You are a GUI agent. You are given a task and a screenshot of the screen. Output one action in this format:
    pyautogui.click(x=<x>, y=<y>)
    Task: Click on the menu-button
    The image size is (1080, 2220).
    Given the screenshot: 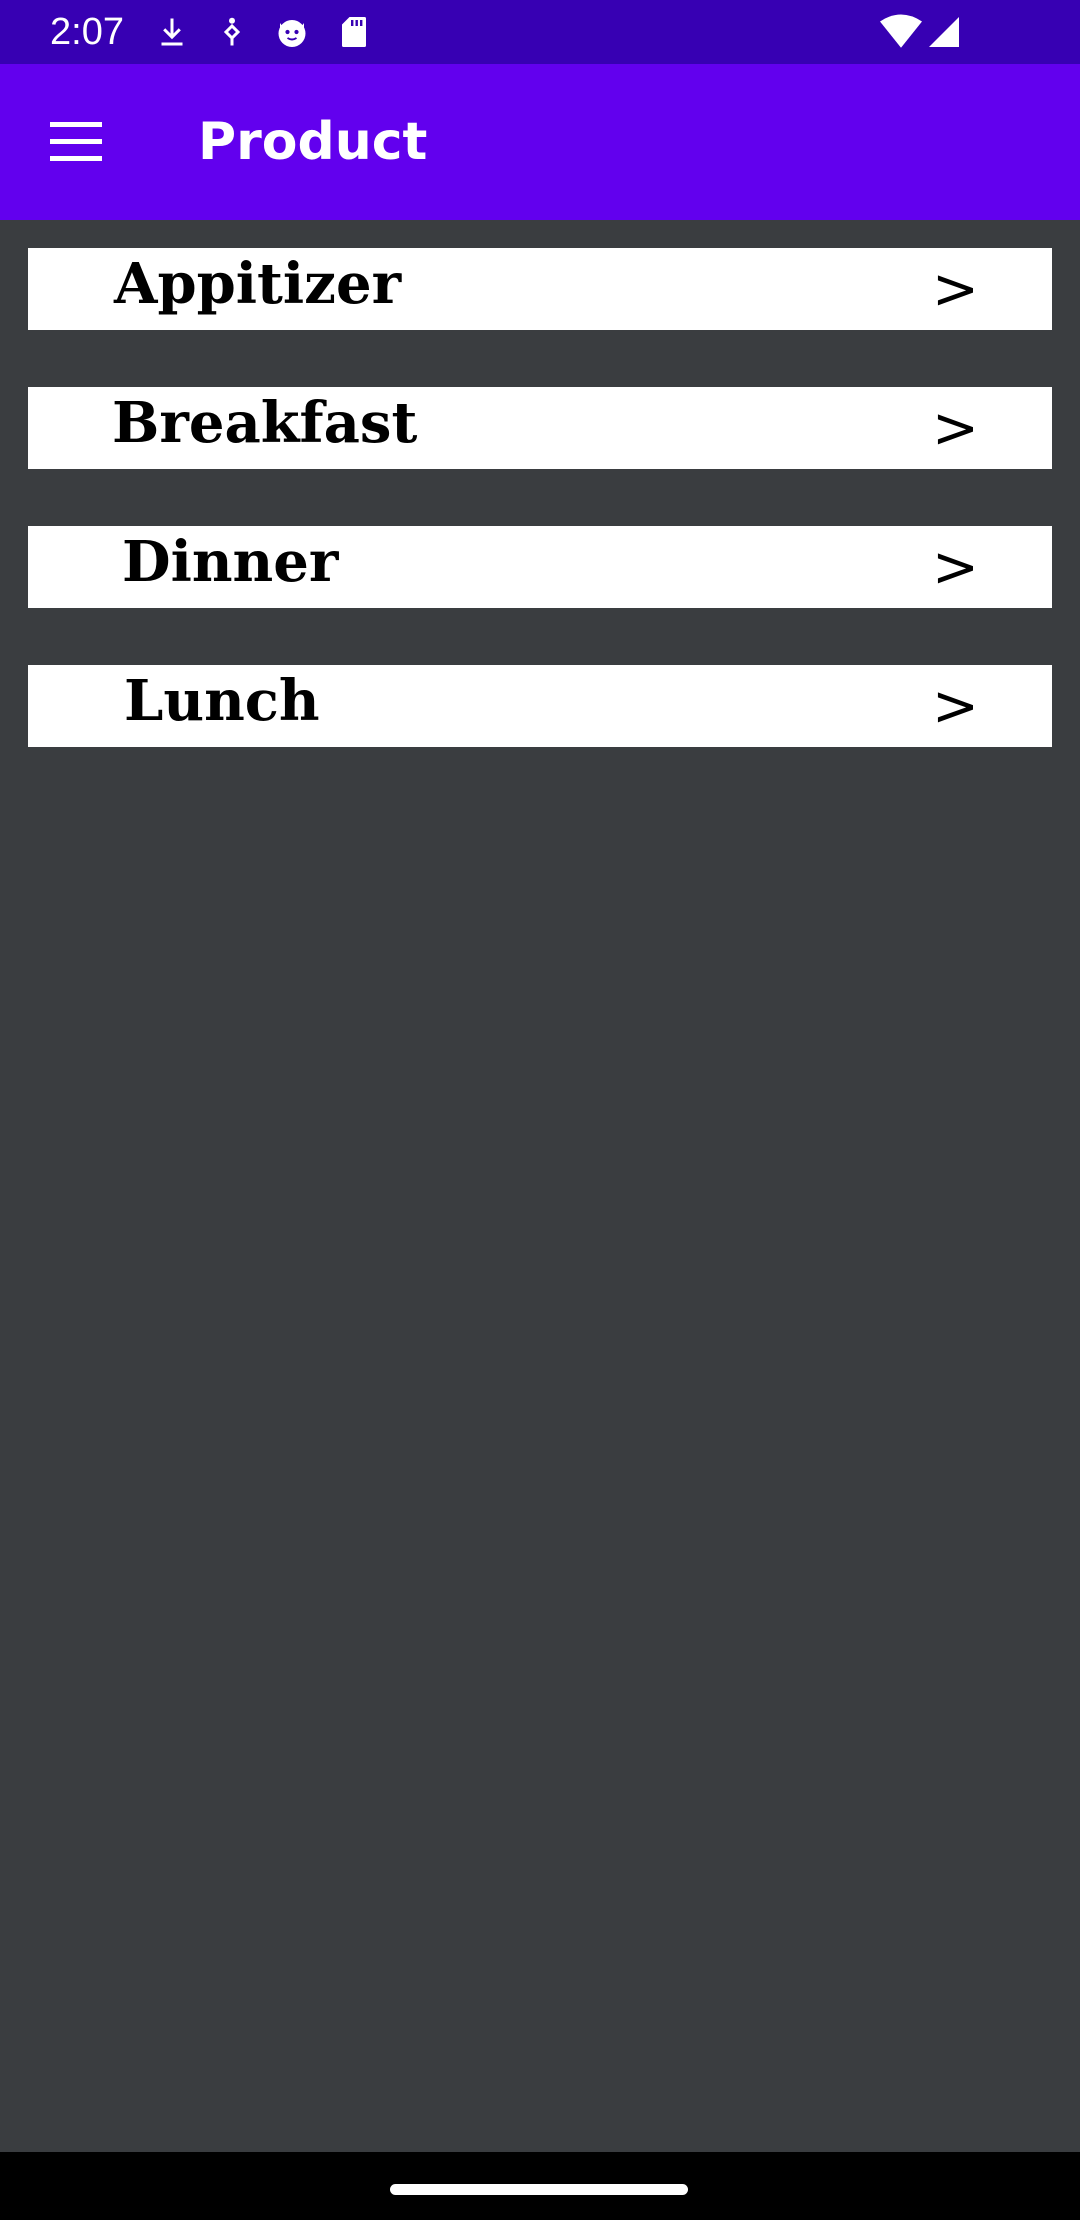 What is the action you would take?
    pyautogui.click(x=76, y=142)
    